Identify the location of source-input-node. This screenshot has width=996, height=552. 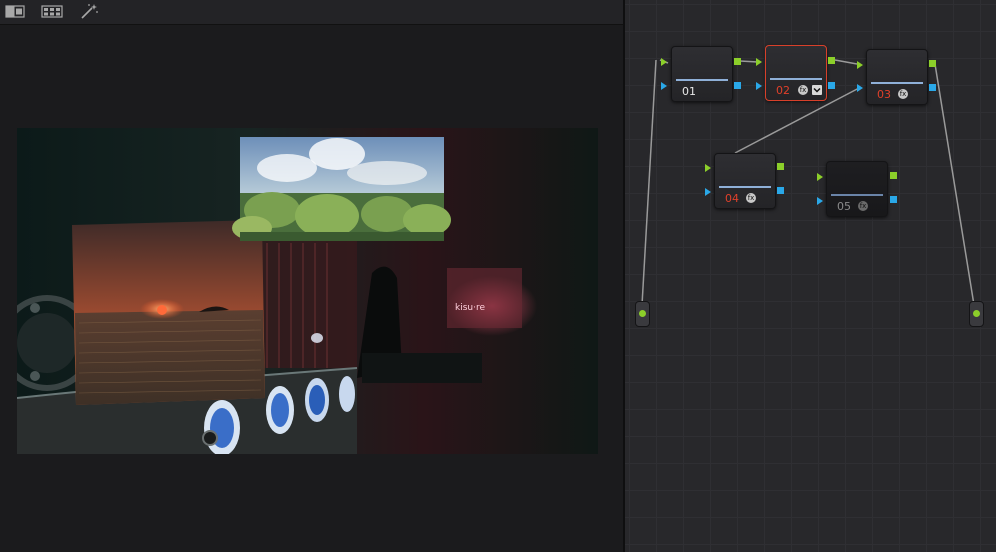
(642, 314).